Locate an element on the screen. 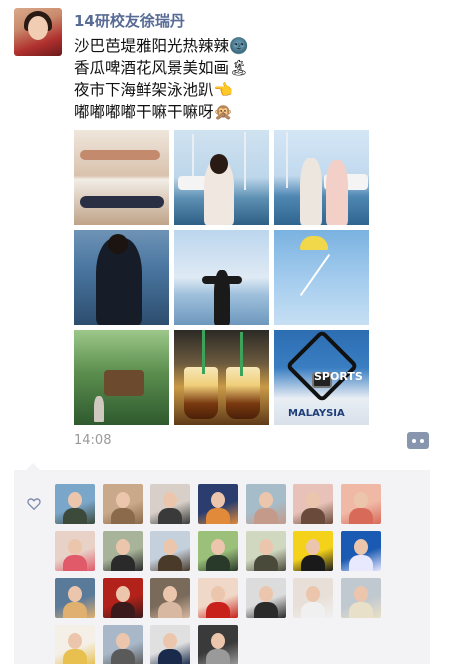  photo-seaside-pose is located at coordinates (221, 277).